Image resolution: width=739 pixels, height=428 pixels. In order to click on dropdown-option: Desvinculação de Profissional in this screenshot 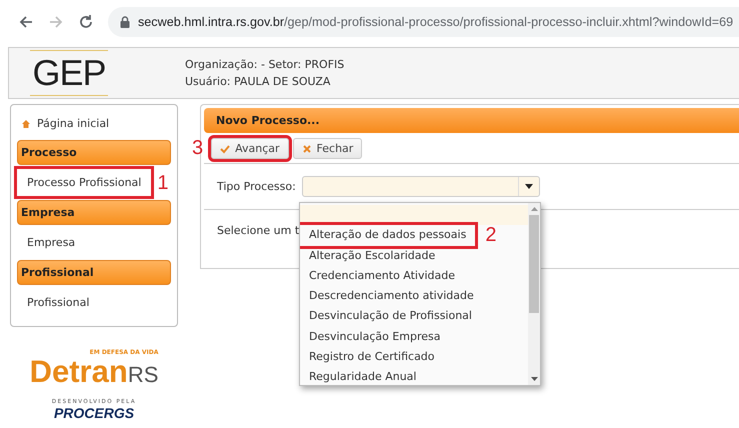, I will do `click(390, 316)`.